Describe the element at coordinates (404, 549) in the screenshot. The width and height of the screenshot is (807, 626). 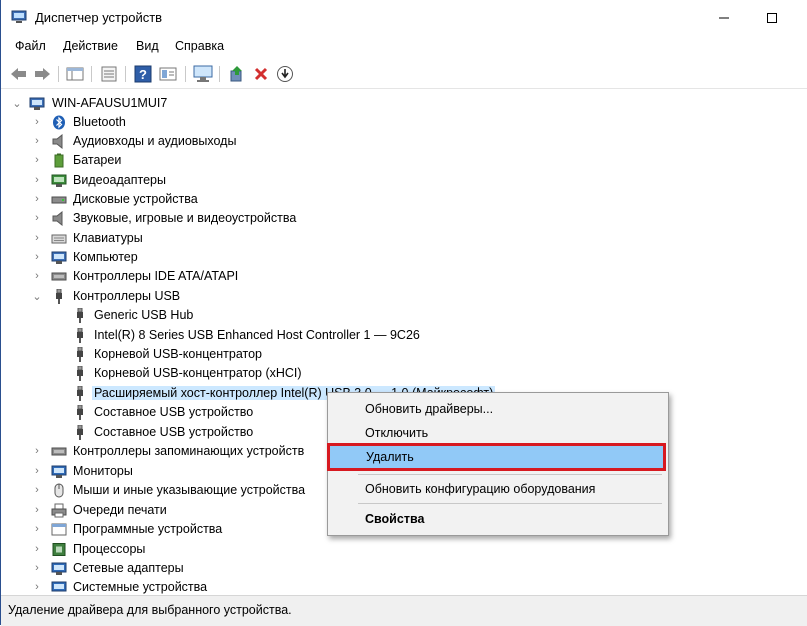
I see `tree-category-processors: › Процессоры` at that location.